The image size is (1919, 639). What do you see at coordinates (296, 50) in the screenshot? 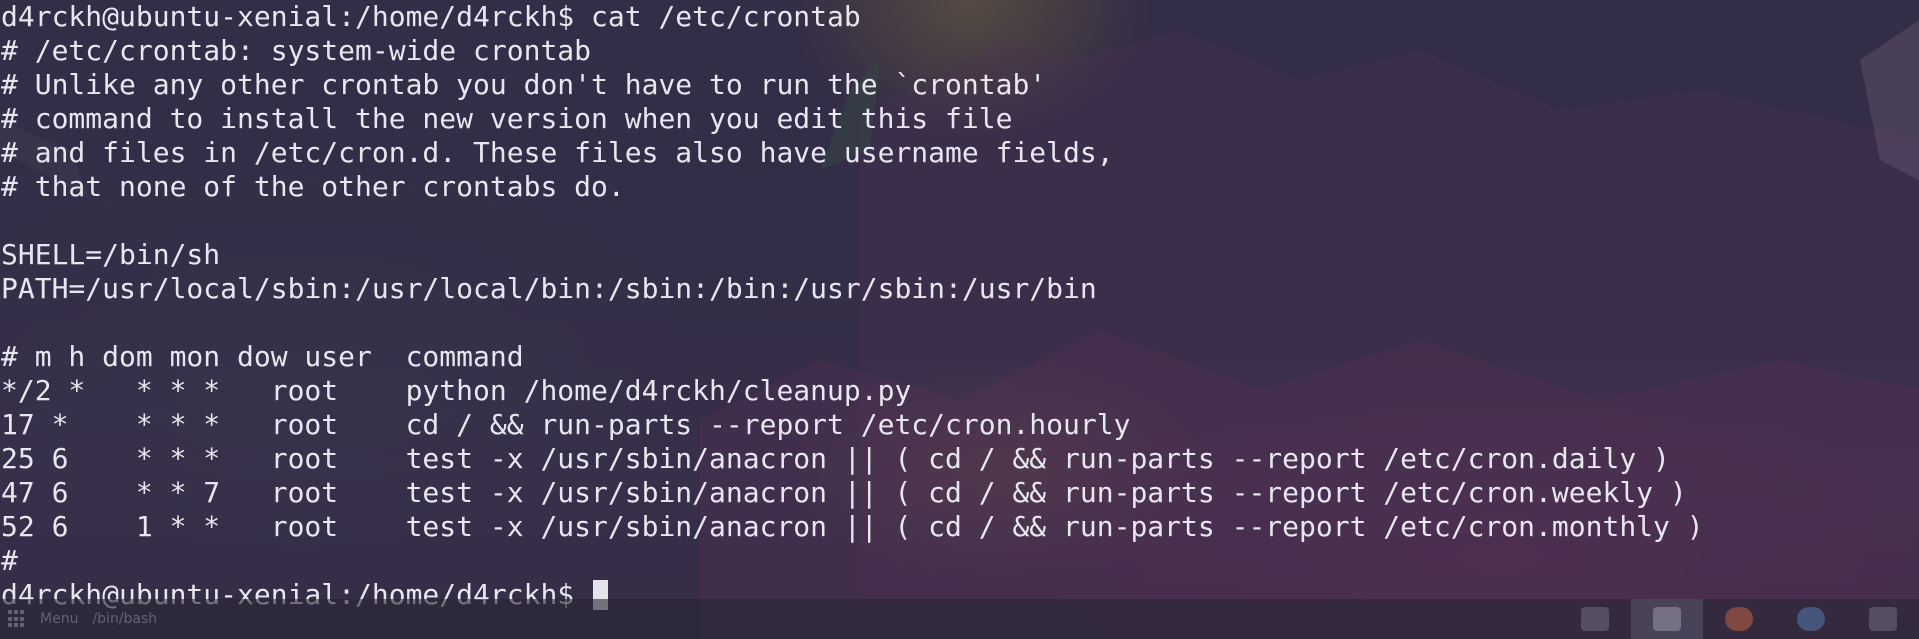
I see `terminal-line: # /etc/crontab: system-wide crontab` at bounding box center [296, 50].